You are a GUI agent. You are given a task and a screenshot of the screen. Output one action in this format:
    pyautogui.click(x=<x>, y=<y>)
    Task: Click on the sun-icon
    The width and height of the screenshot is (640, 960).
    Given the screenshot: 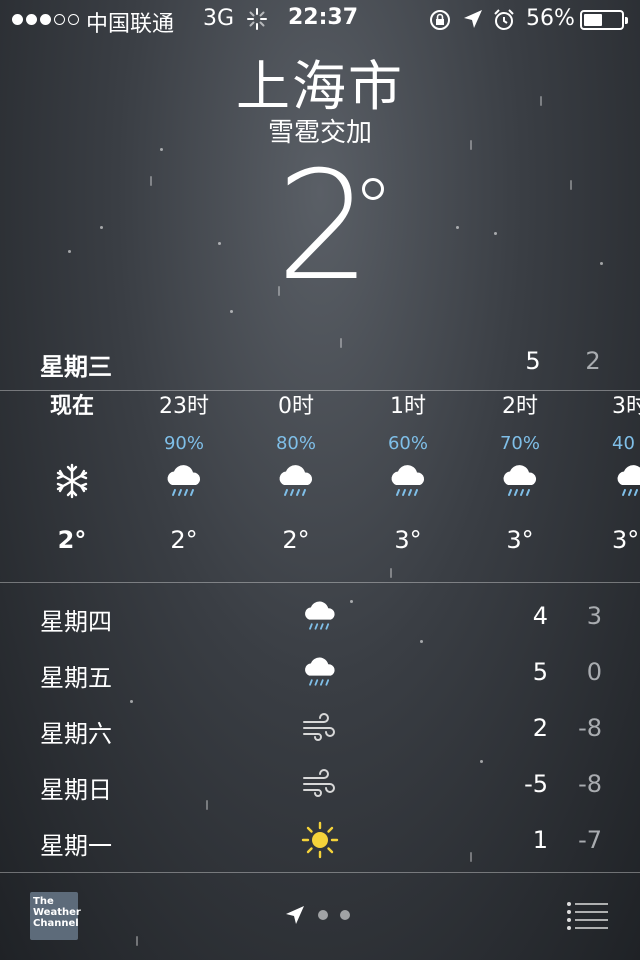 What is the action you would take?
    pyautogui.click(x=320, y=840)
    